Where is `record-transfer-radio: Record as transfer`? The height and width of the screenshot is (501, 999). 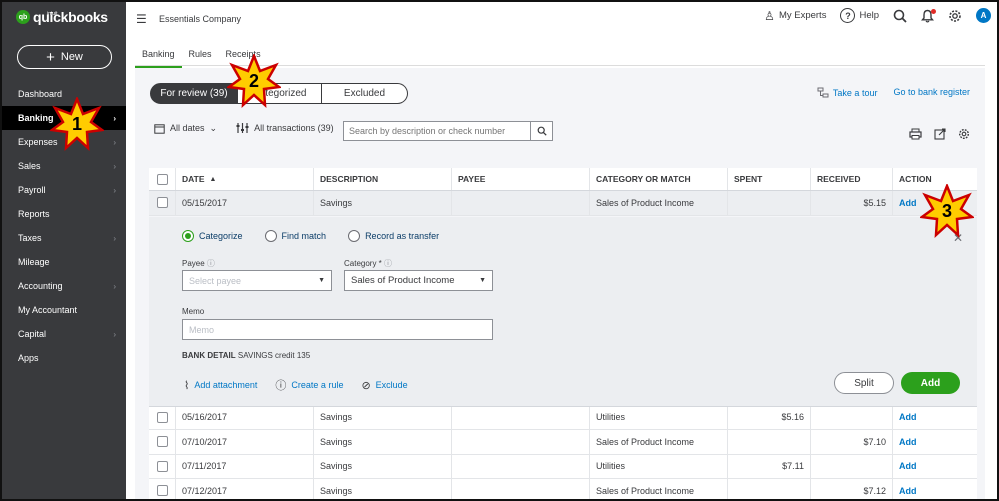 record-transfer-radio: Record as transfer is located at coordinates (393, 236).